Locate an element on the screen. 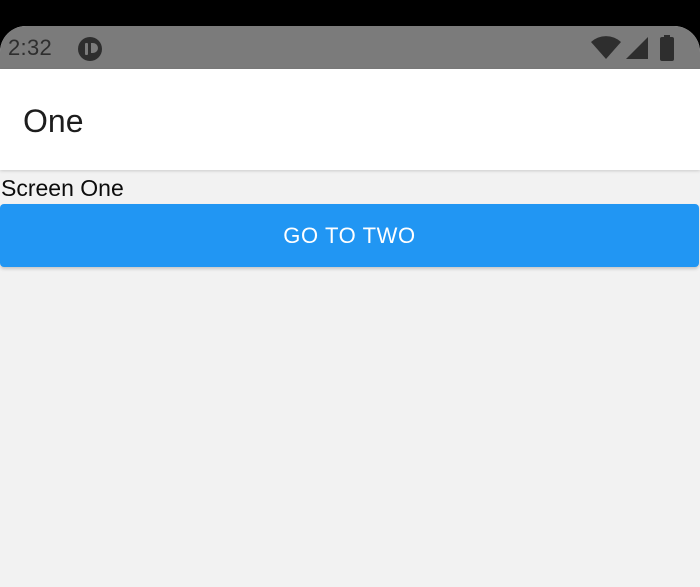  screen-label: Screen One is located at coordinates (62, 188).